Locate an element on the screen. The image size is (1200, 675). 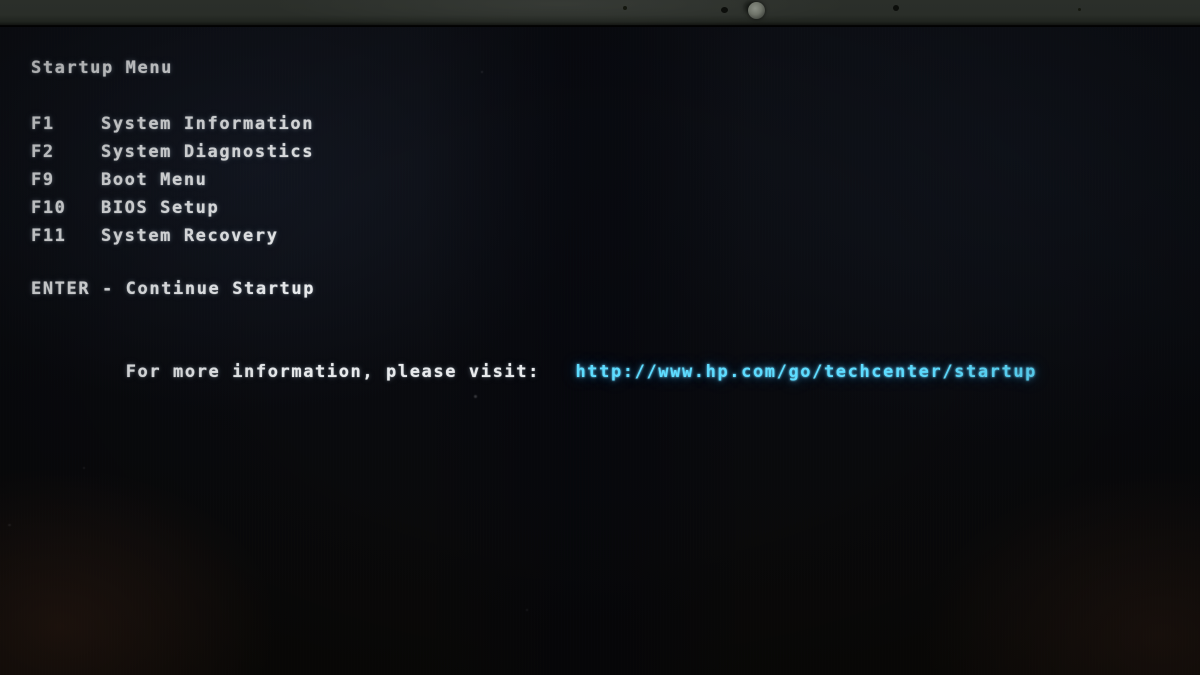
webcam-indicator-dot is located at coordinates (724, 10).